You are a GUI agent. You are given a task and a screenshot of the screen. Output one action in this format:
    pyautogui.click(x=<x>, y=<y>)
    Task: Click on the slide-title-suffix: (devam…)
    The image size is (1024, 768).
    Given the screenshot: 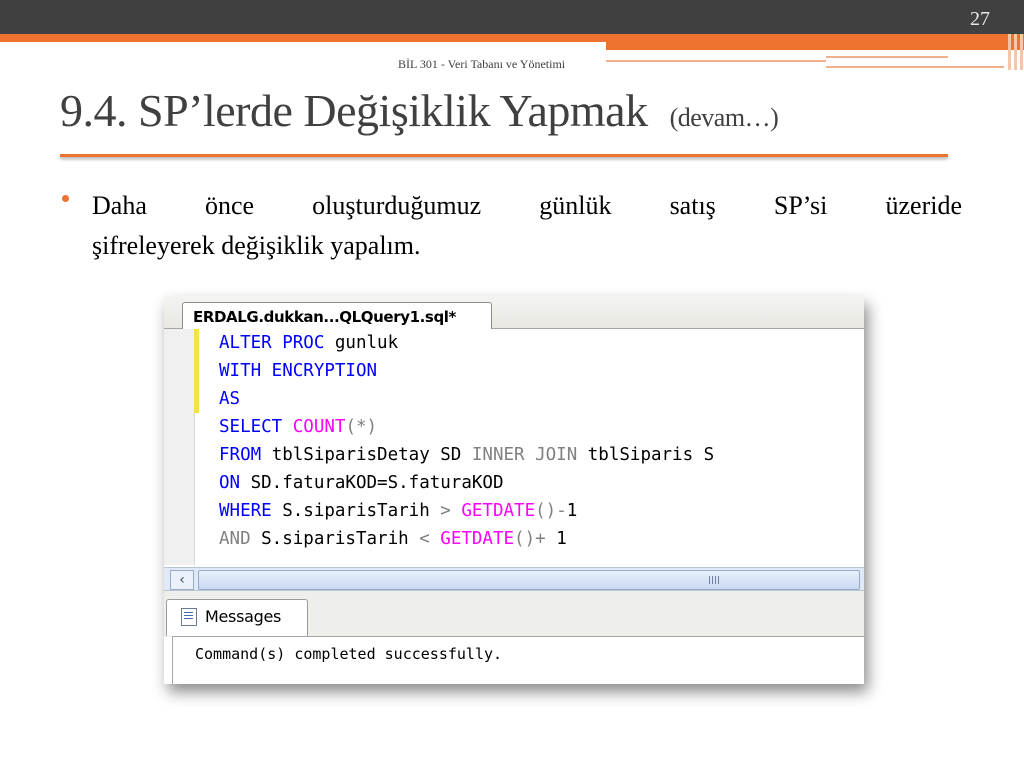 What is the action you would take?
    pyautogui.click(x=724, y=117)
    